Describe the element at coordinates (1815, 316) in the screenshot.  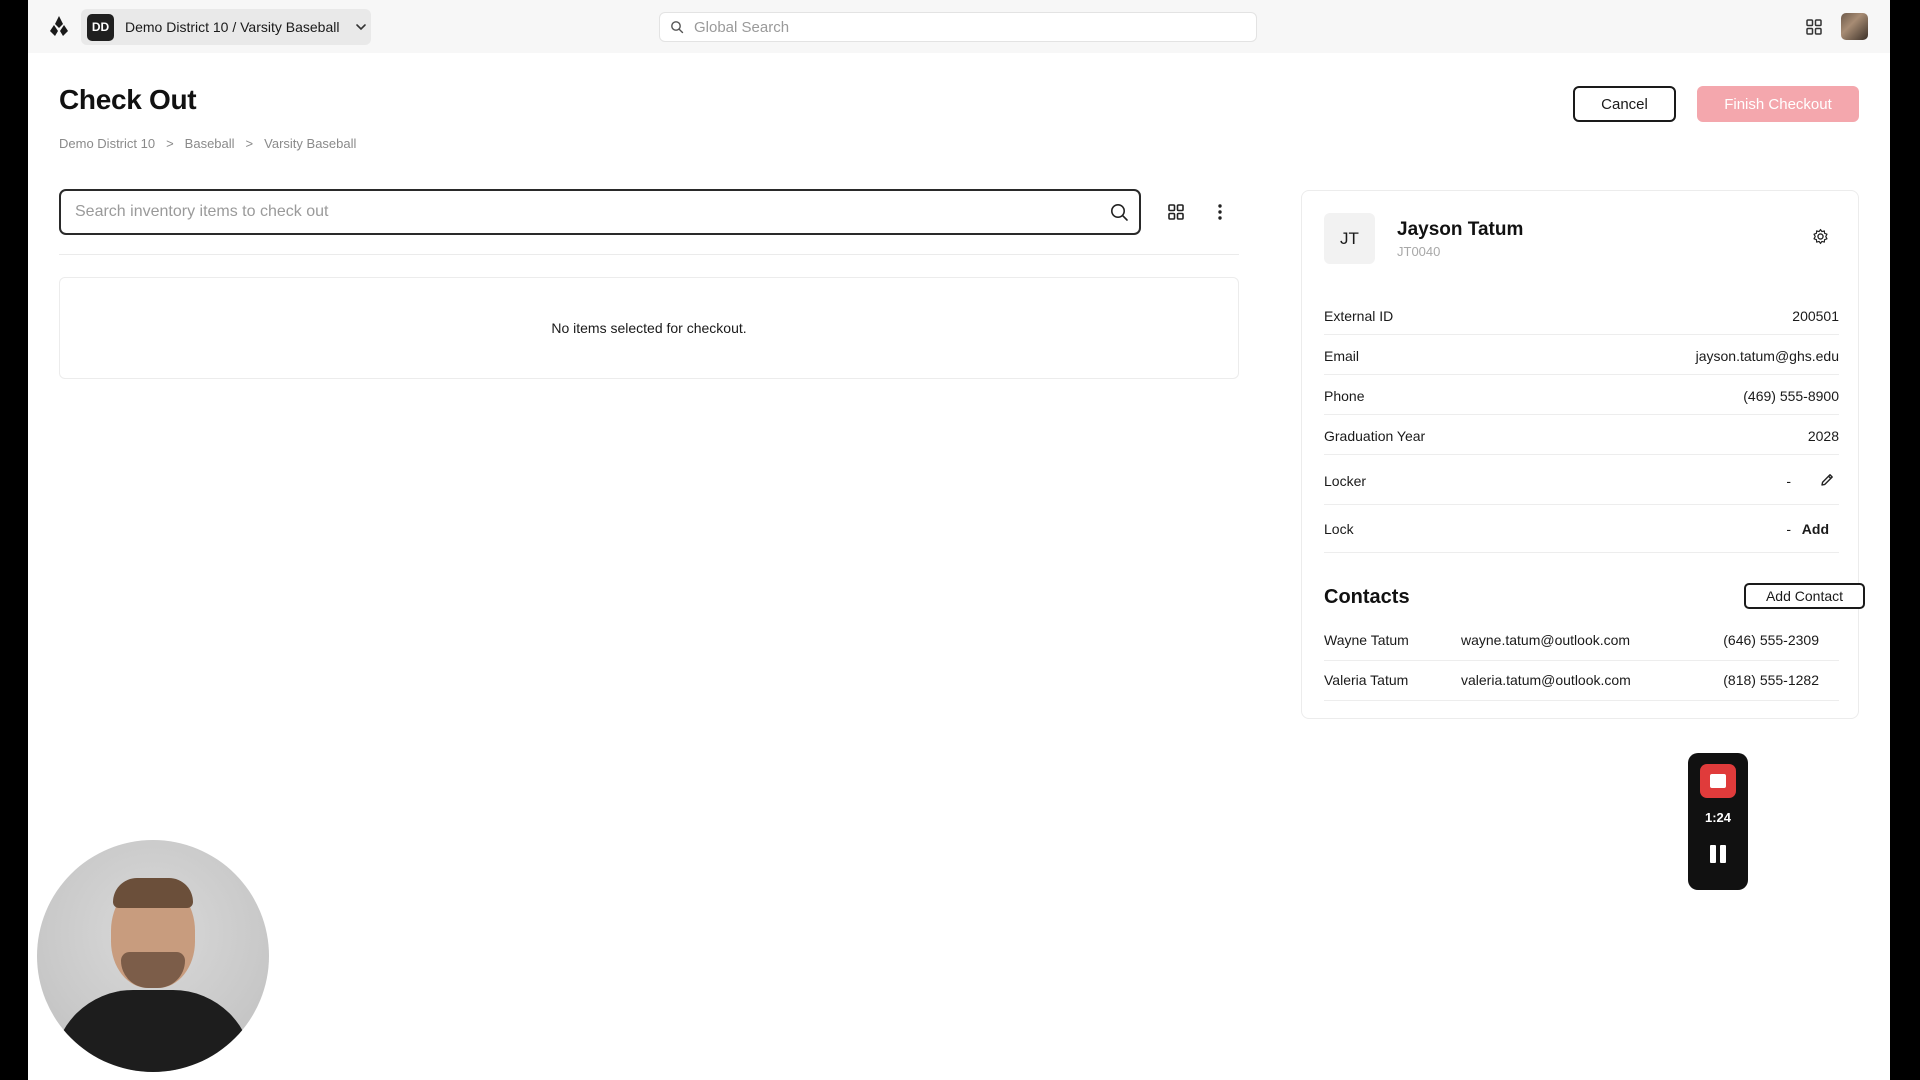
I see `field-value: 200501` at that location.